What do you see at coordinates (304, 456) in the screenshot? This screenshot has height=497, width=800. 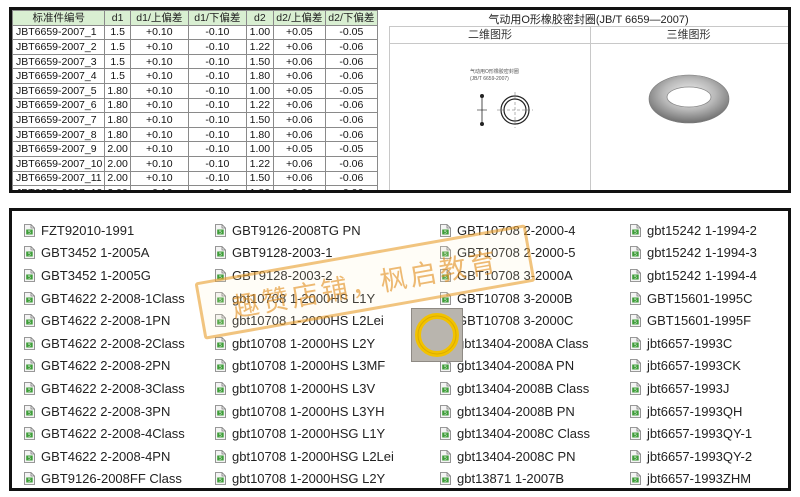 I see `file-item: Sgbt10708 1-2000HSG L2Lei` at bounding box center [304, 456].